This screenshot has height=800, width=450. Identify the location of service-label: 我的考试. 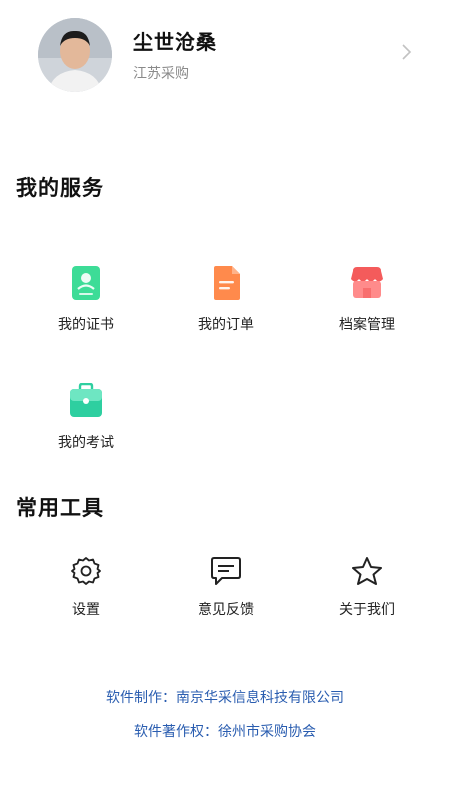
(86, 443).